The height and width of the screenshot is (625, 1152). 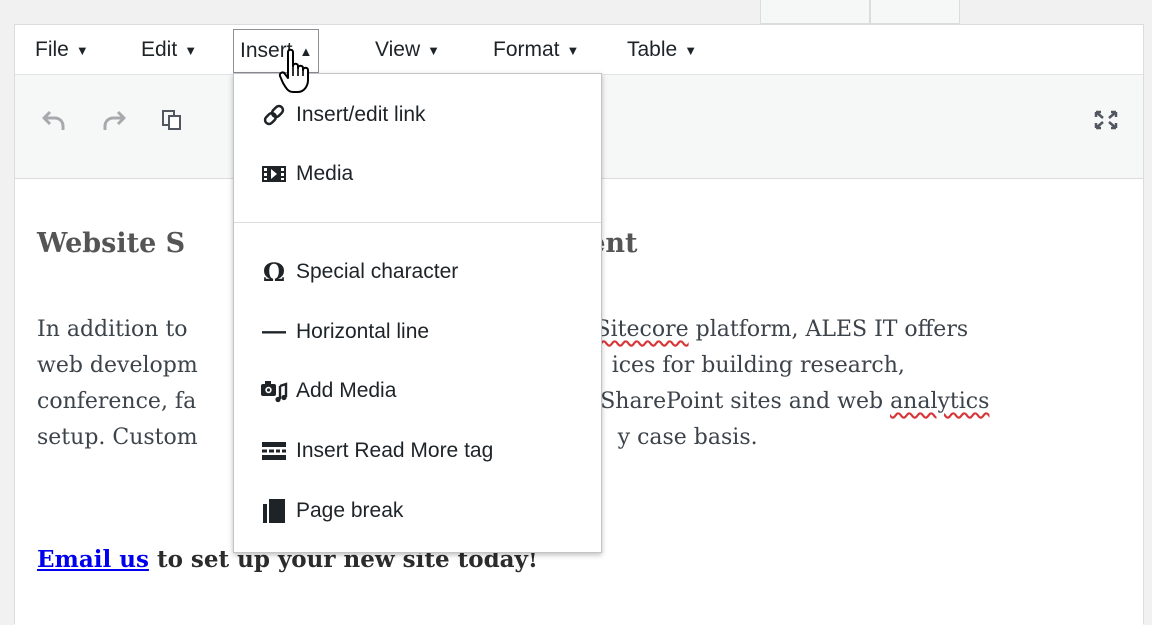 I want to click on menu-file: File ▼, so click(x=62, y=50).